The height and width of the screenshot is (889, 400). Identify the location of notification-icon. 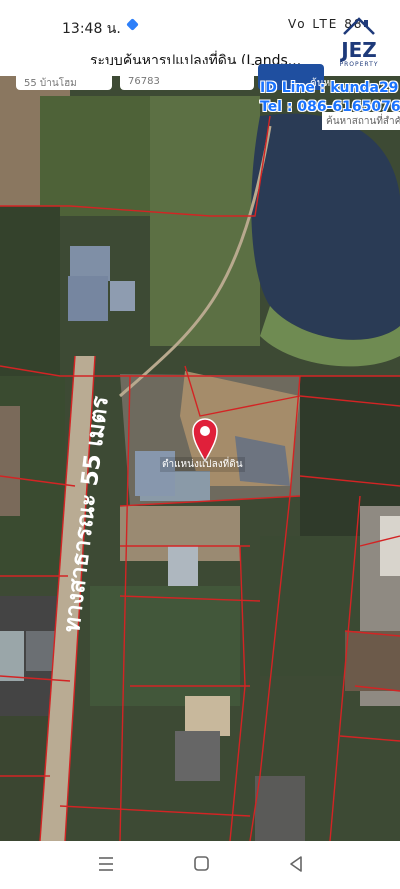
(132, 24).